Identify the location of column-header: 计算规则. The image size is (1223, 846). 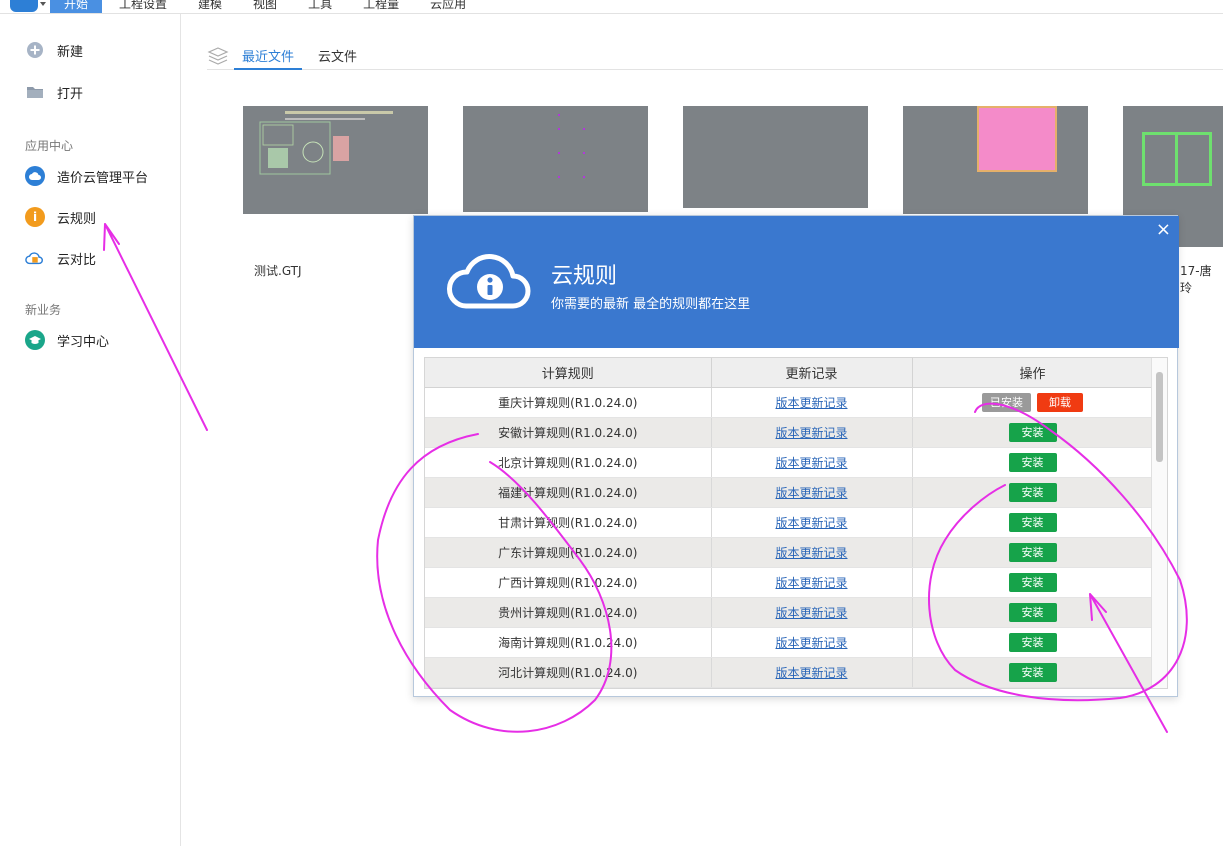
(568, 373).